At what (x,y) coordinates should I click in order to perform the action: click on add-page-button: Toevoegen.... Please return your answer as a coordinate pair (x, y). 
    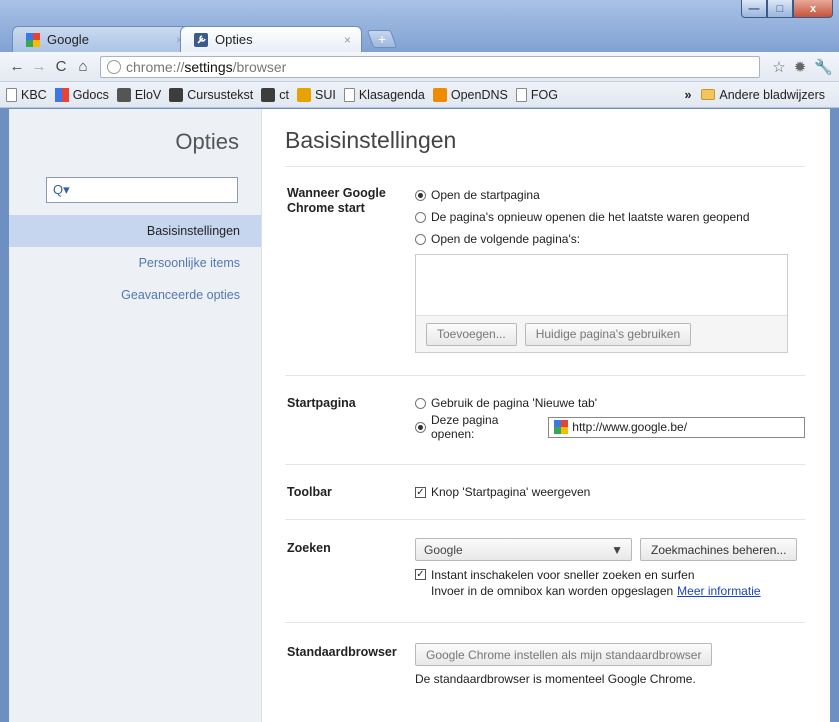
    Looking at the image, I should click on (471, 334).